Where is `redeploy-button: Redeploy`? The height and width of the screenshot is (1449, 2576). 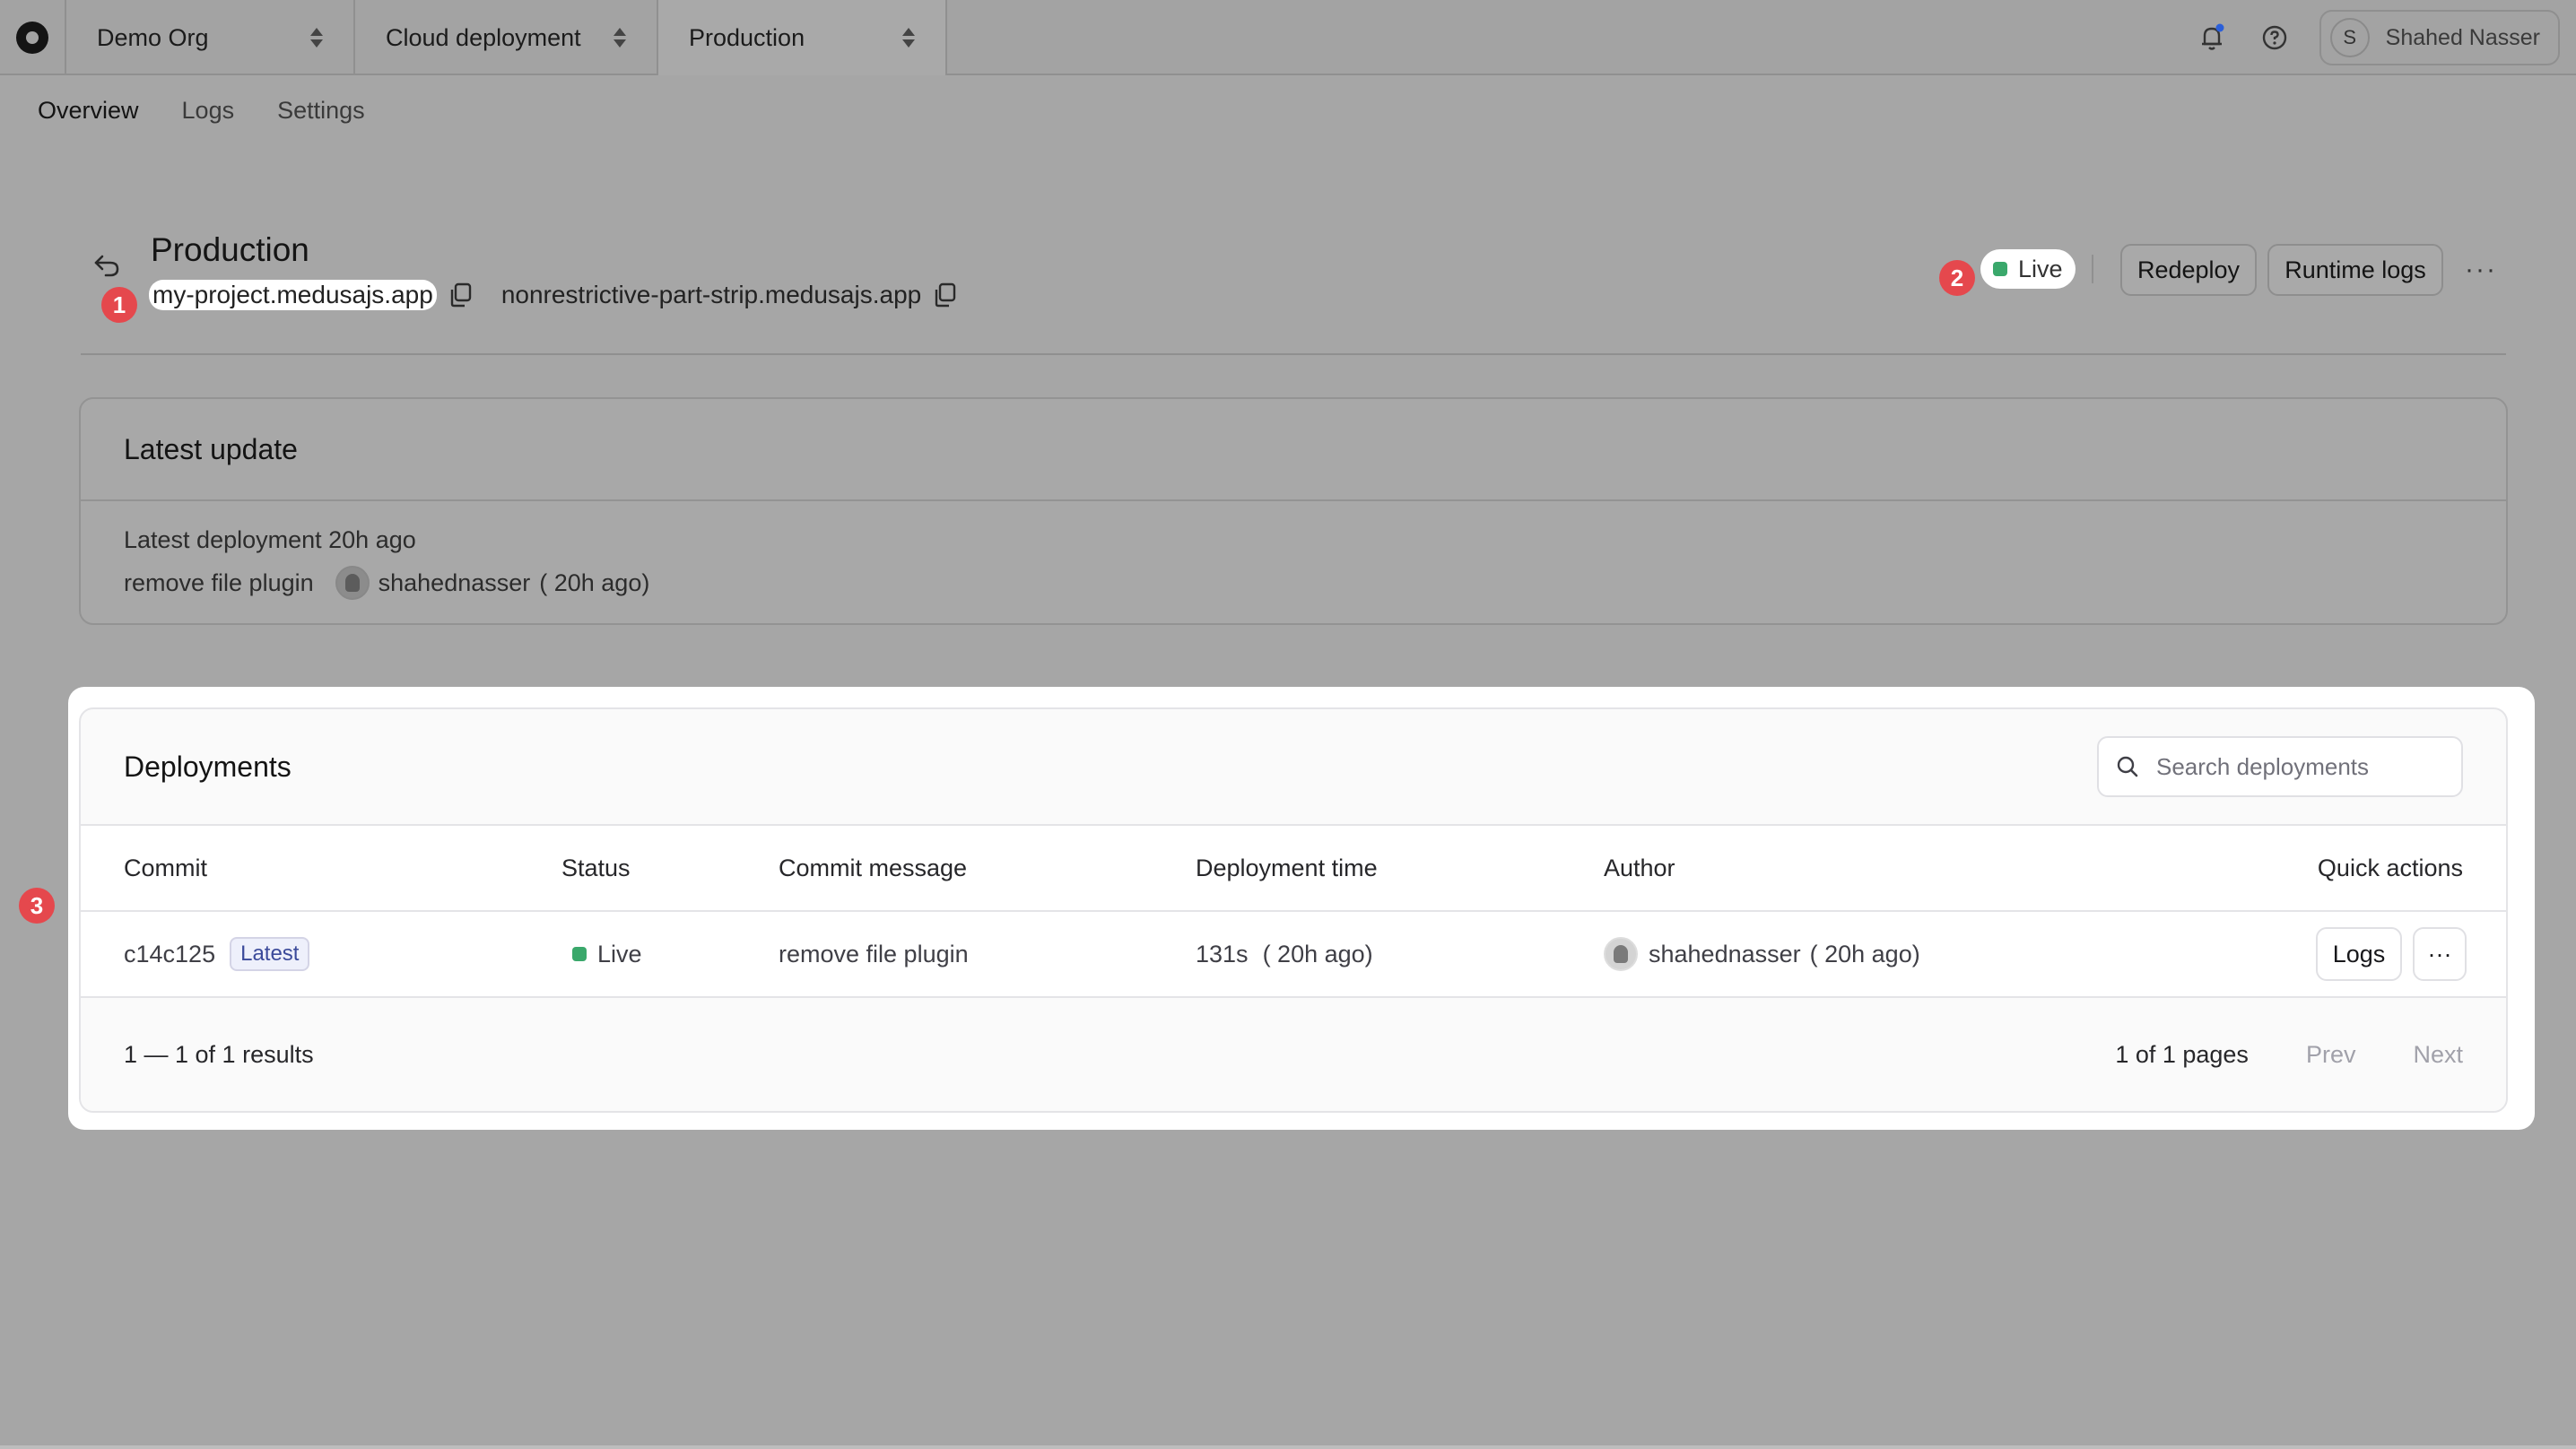
redeploy-button: Redeploy is located at coordinates (2188, 270).